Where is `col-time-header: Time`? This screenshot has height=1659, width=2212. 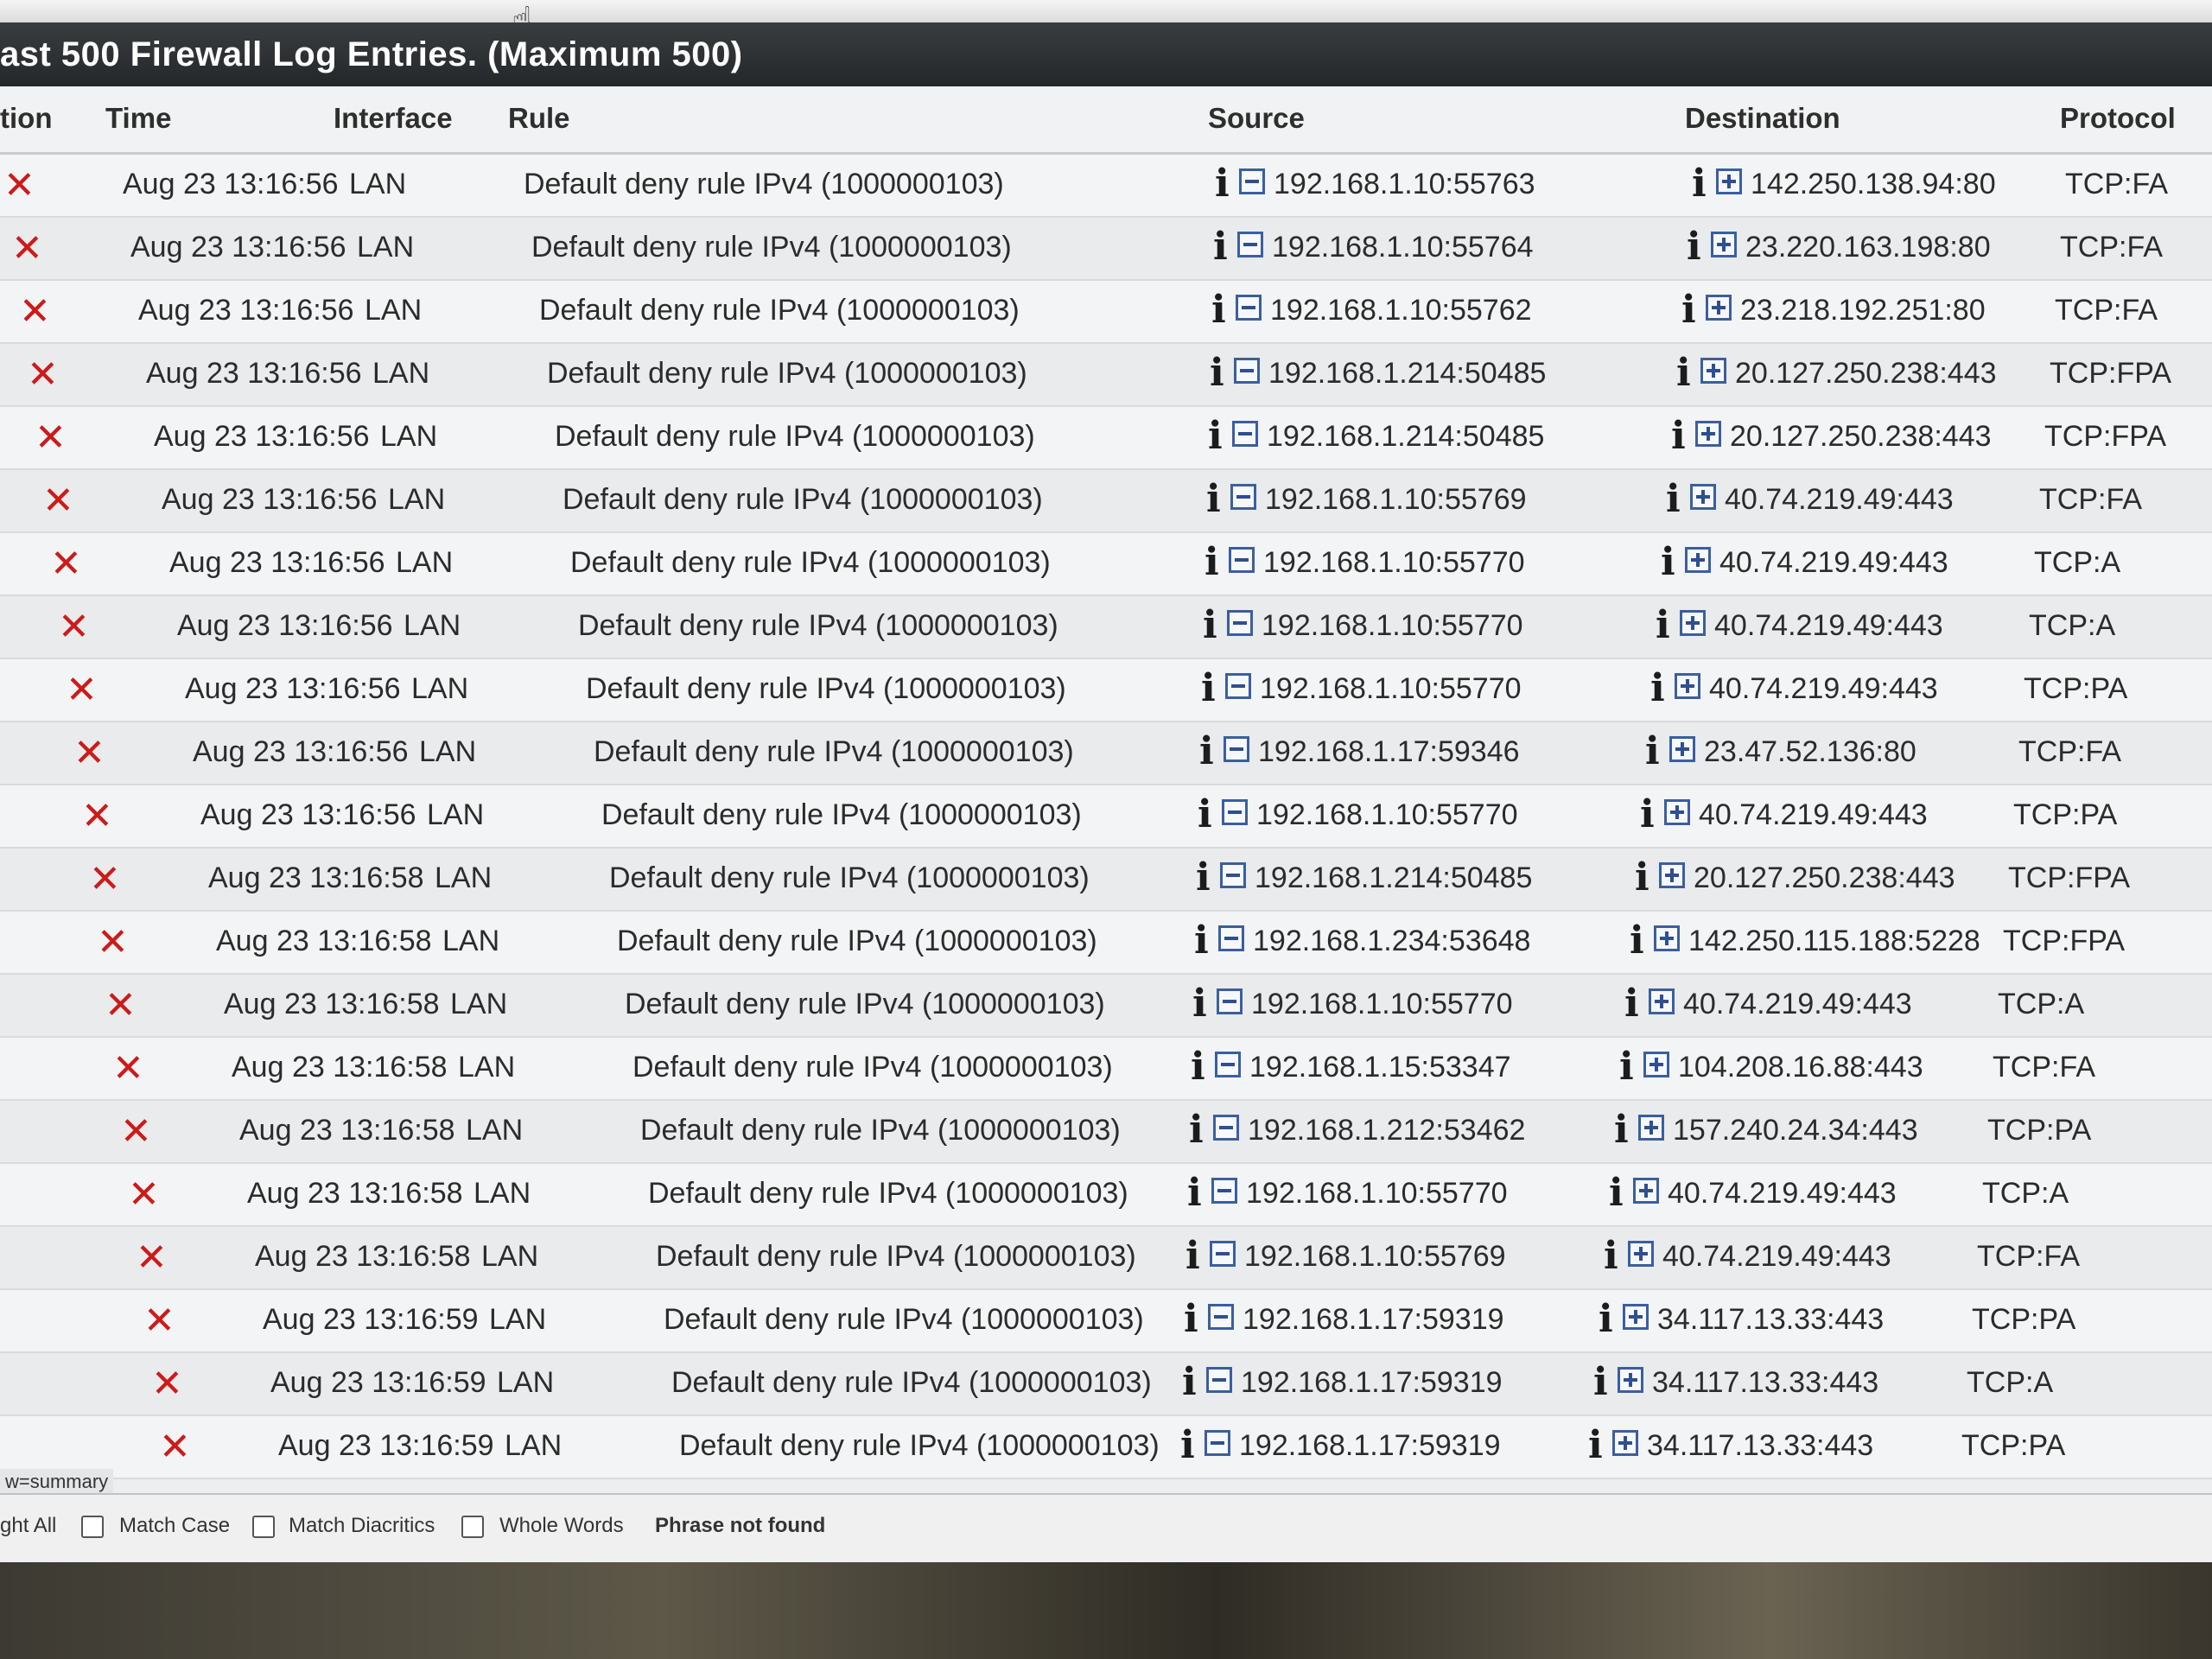 col-time-header: Time is located at coordinates (138, 118).